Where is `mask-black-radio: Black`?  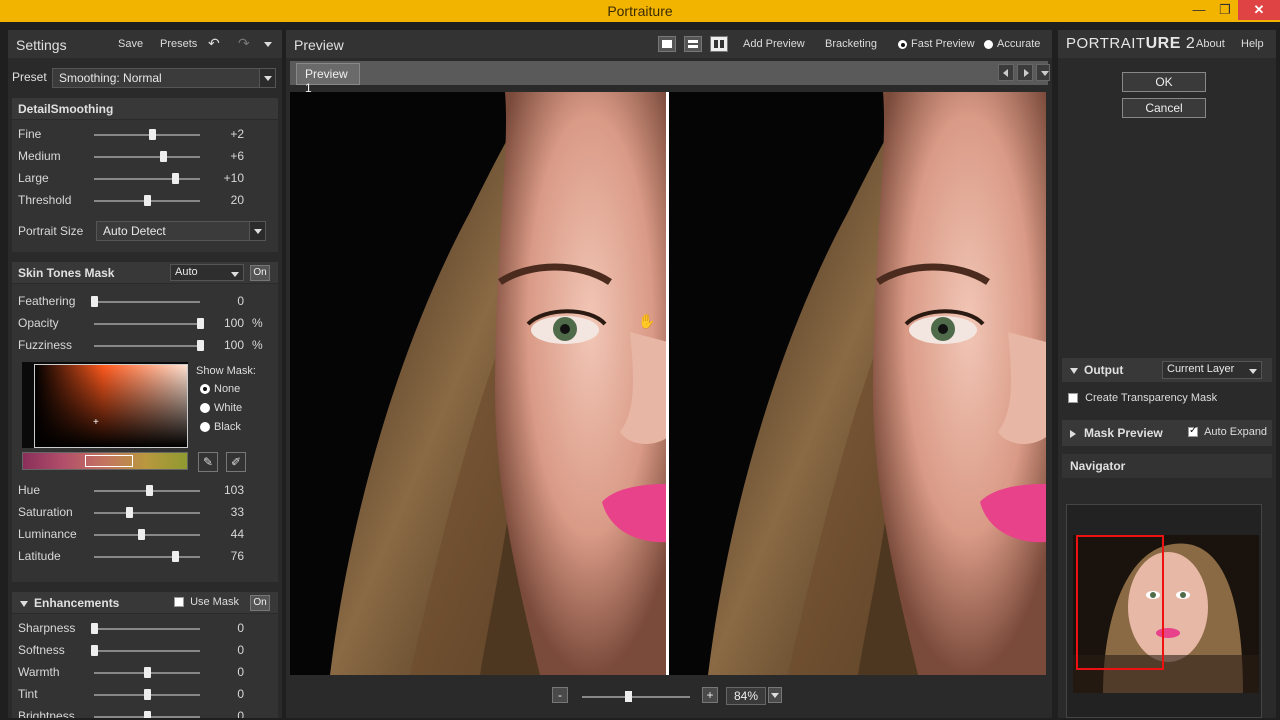 mask-black-radio: Black is located at coordinates (220, 427).